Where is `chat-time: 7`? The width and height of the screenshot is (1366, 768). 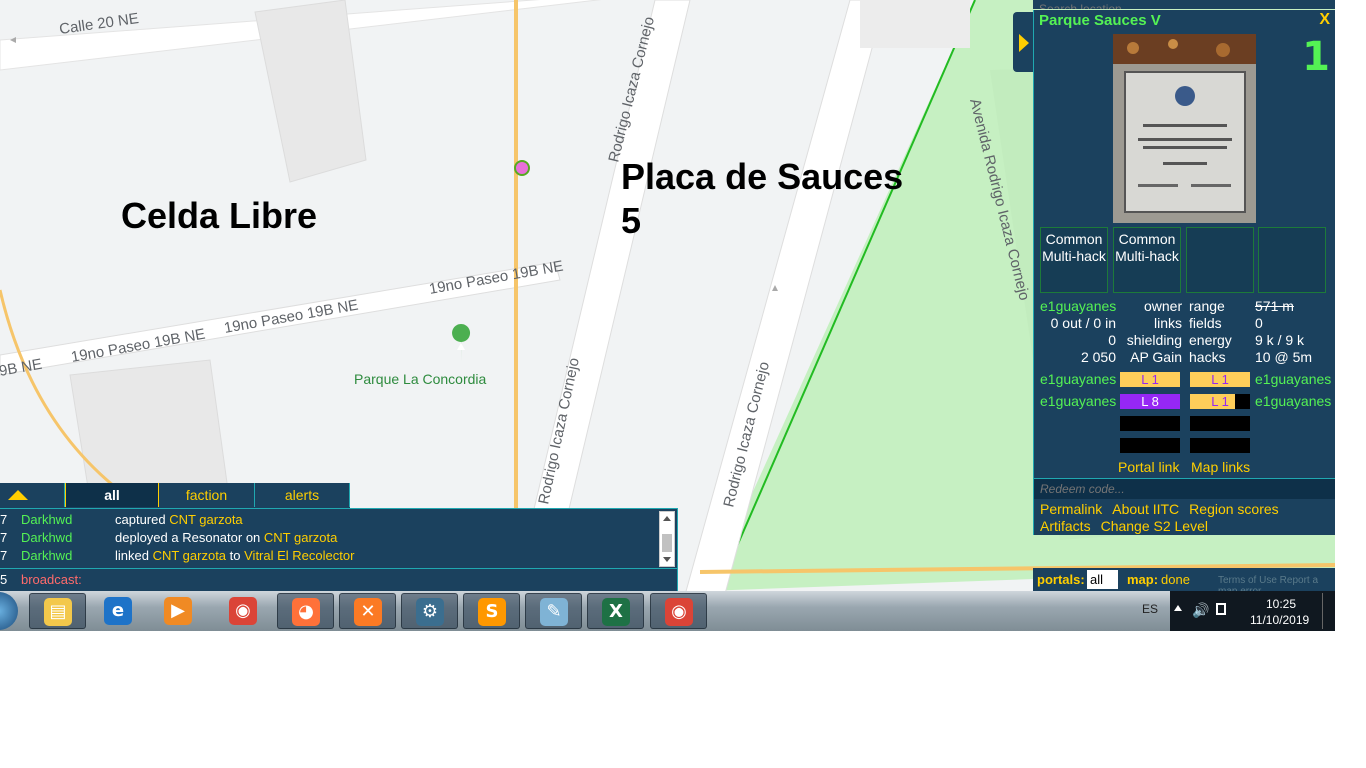 chat-time: 7 is located at coordinates (4, 537).